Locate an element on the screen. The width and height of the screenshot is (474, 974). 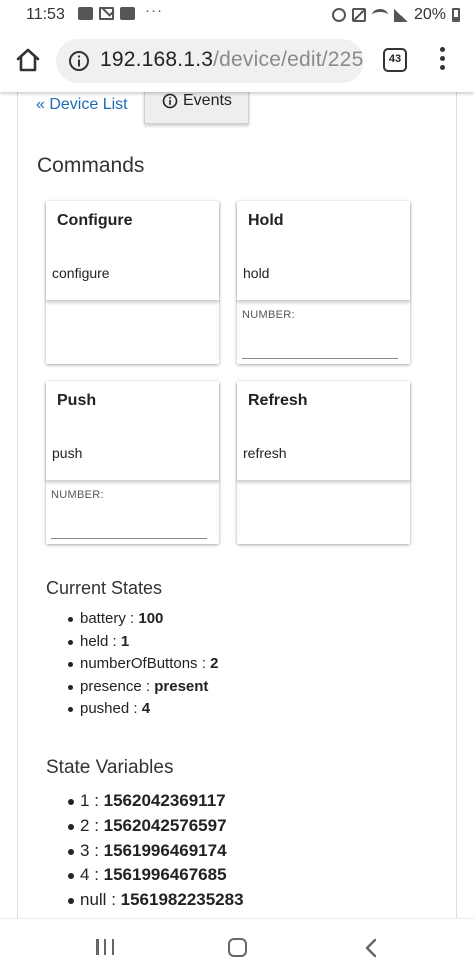
command-card-hold: Hold hold NUMBER: is located at coordinates (323, 282).